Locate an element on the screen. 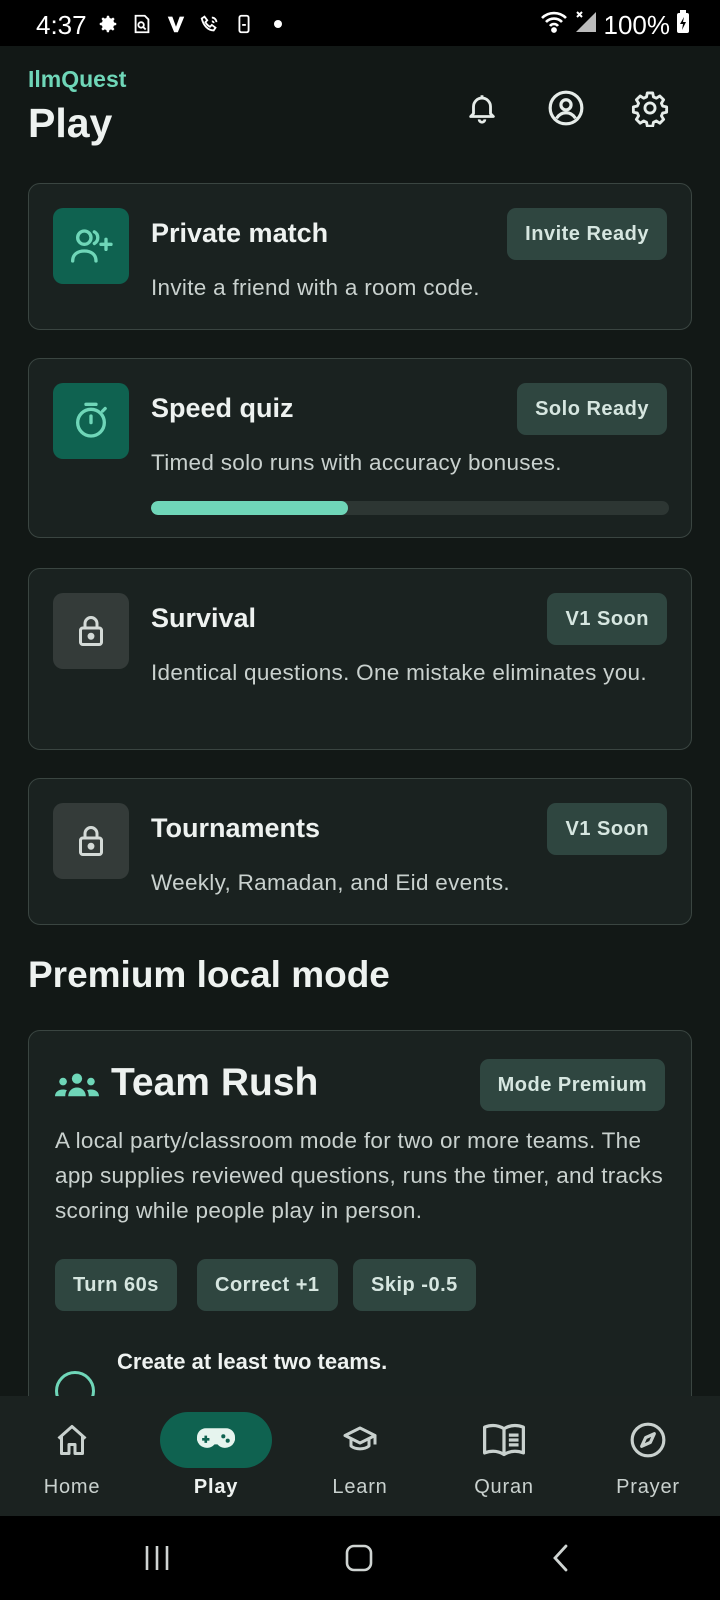 Image resolution: width=720 pixels, height=1600 pixels. system-navigation-bar is located at coordinates (360, 1558).